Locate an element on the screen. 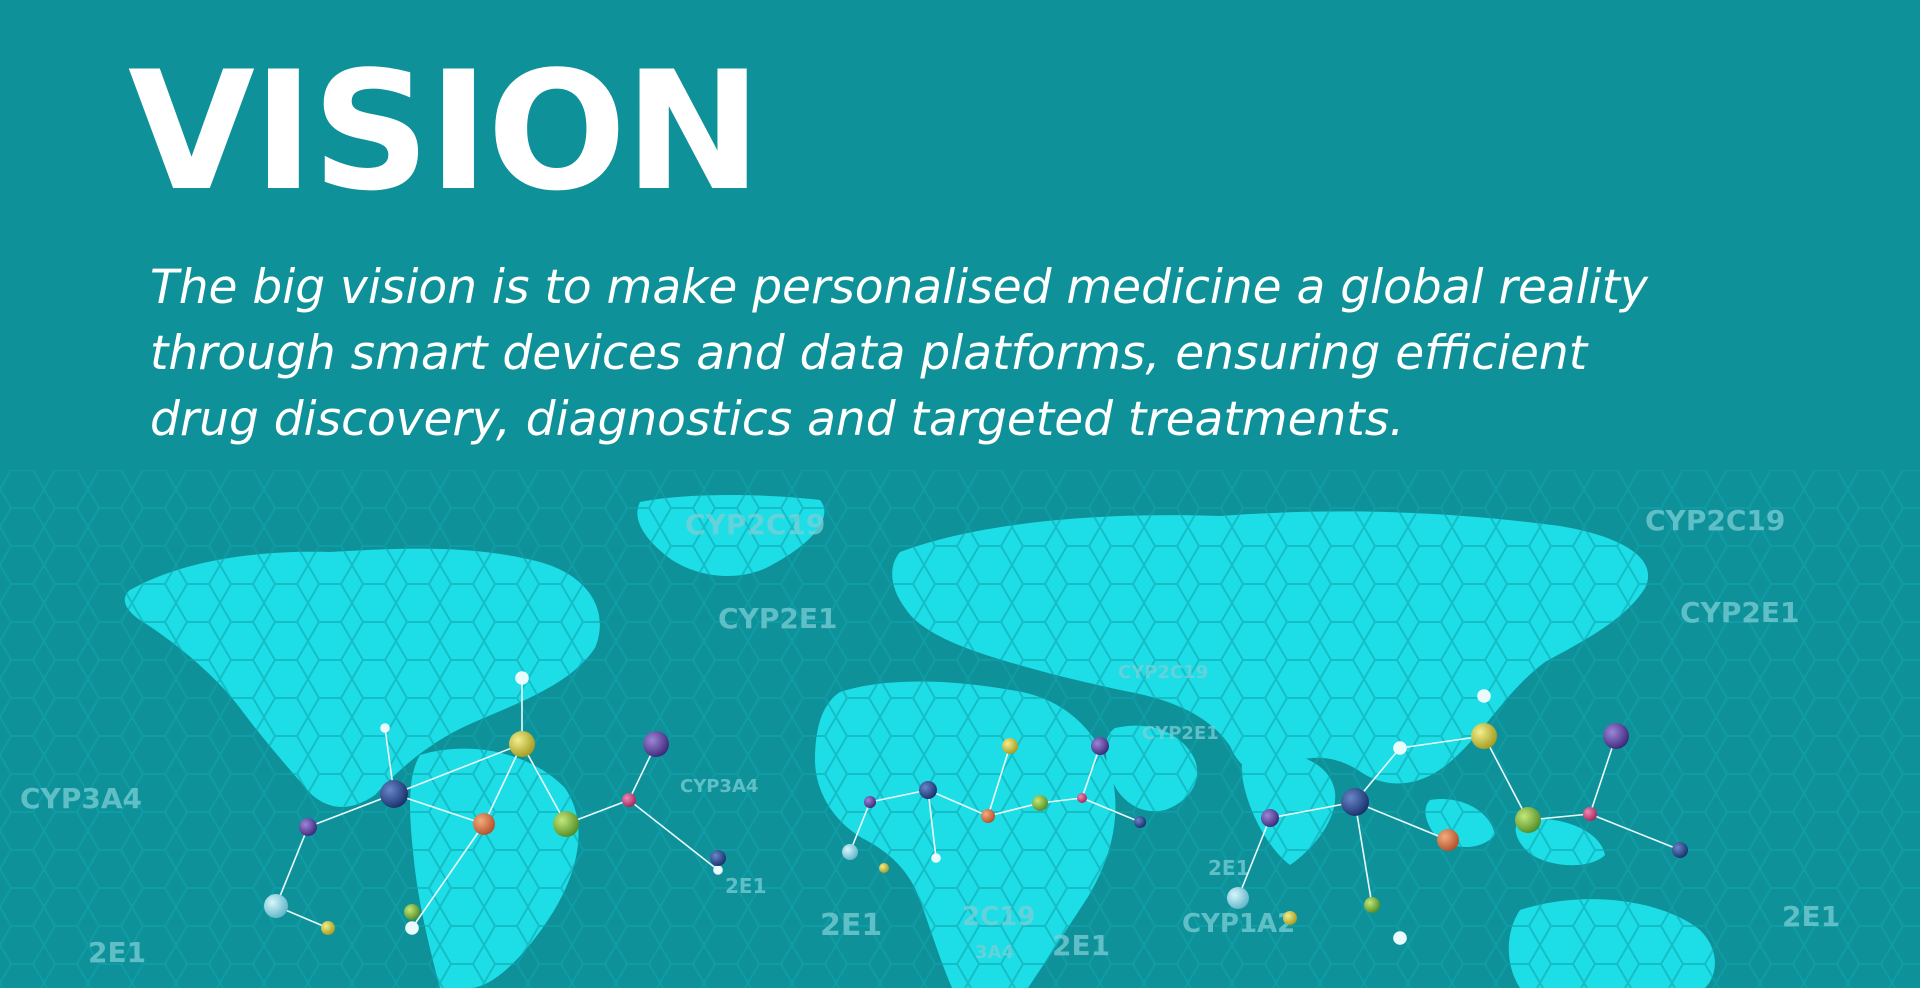 The image size is (1920, 988). map-label: 2C19 is located at coordinates (998, 917).